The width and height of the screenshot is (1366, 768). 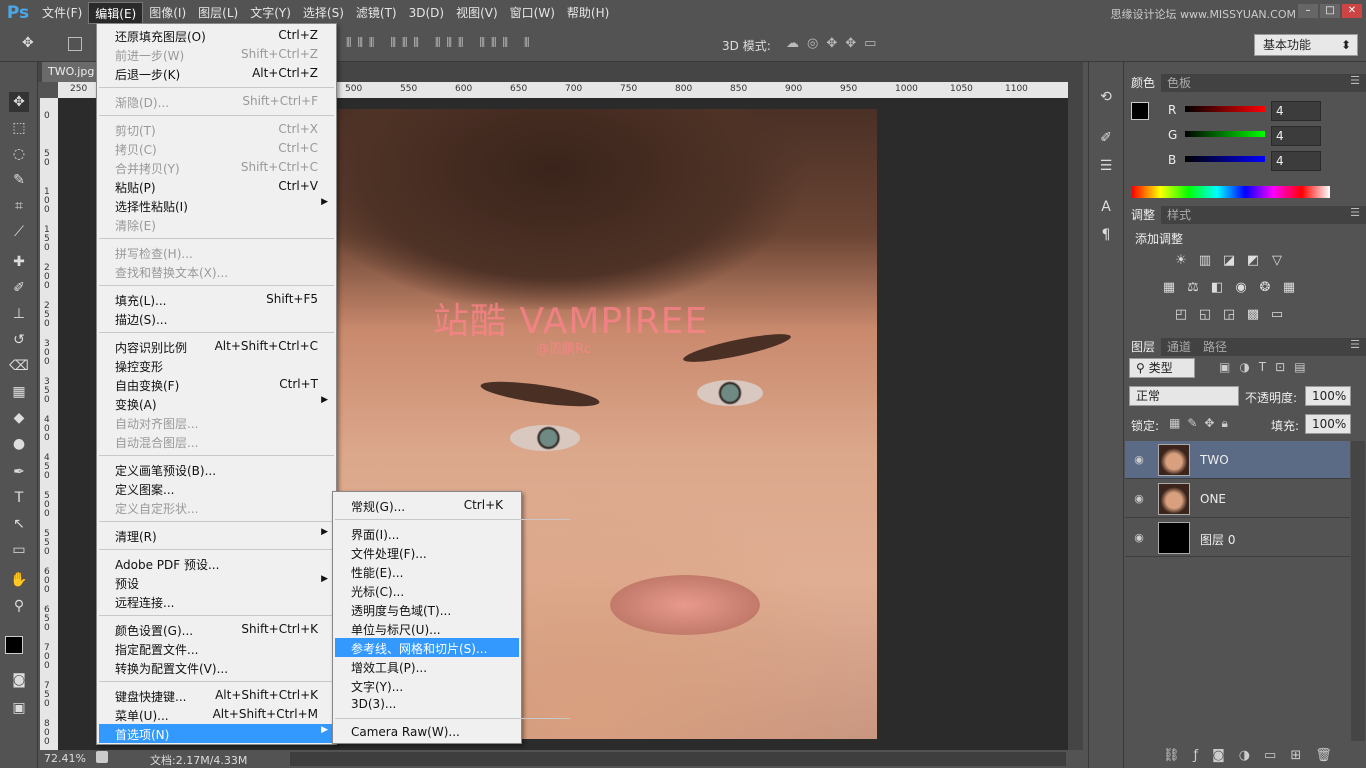 I want to click on photo-filter-icon: ◉, so click(x=1241, y=288).